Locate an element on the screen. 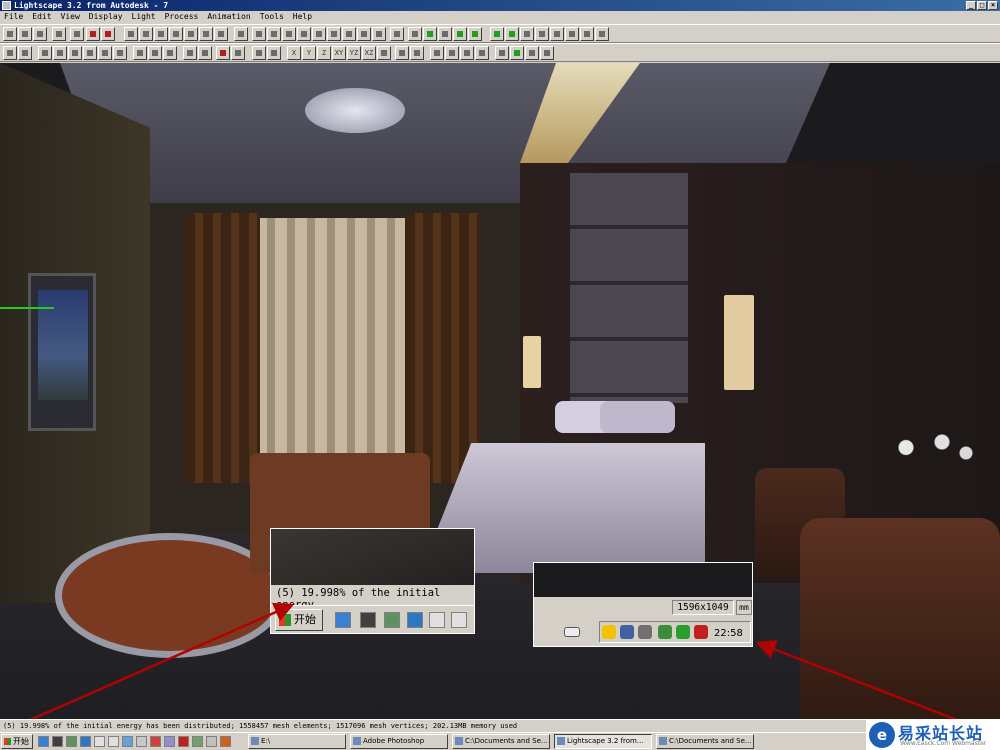 This screenshot has height=750, width=1000. menu-view: View is located at coordinates (70, 17).